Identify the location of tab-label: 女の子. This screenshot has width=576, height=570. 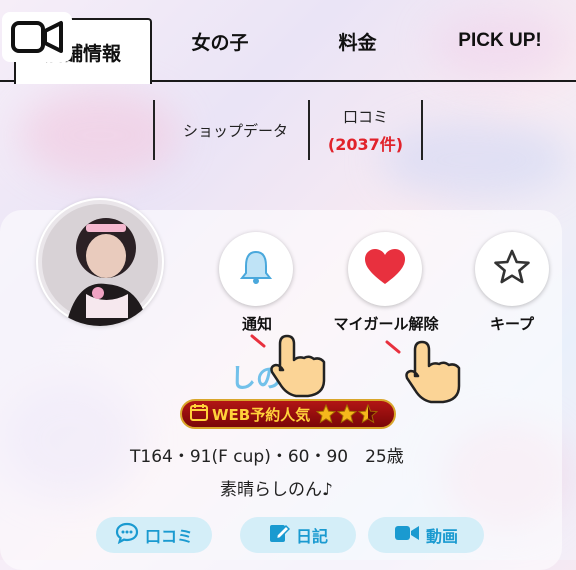
(220, 43).